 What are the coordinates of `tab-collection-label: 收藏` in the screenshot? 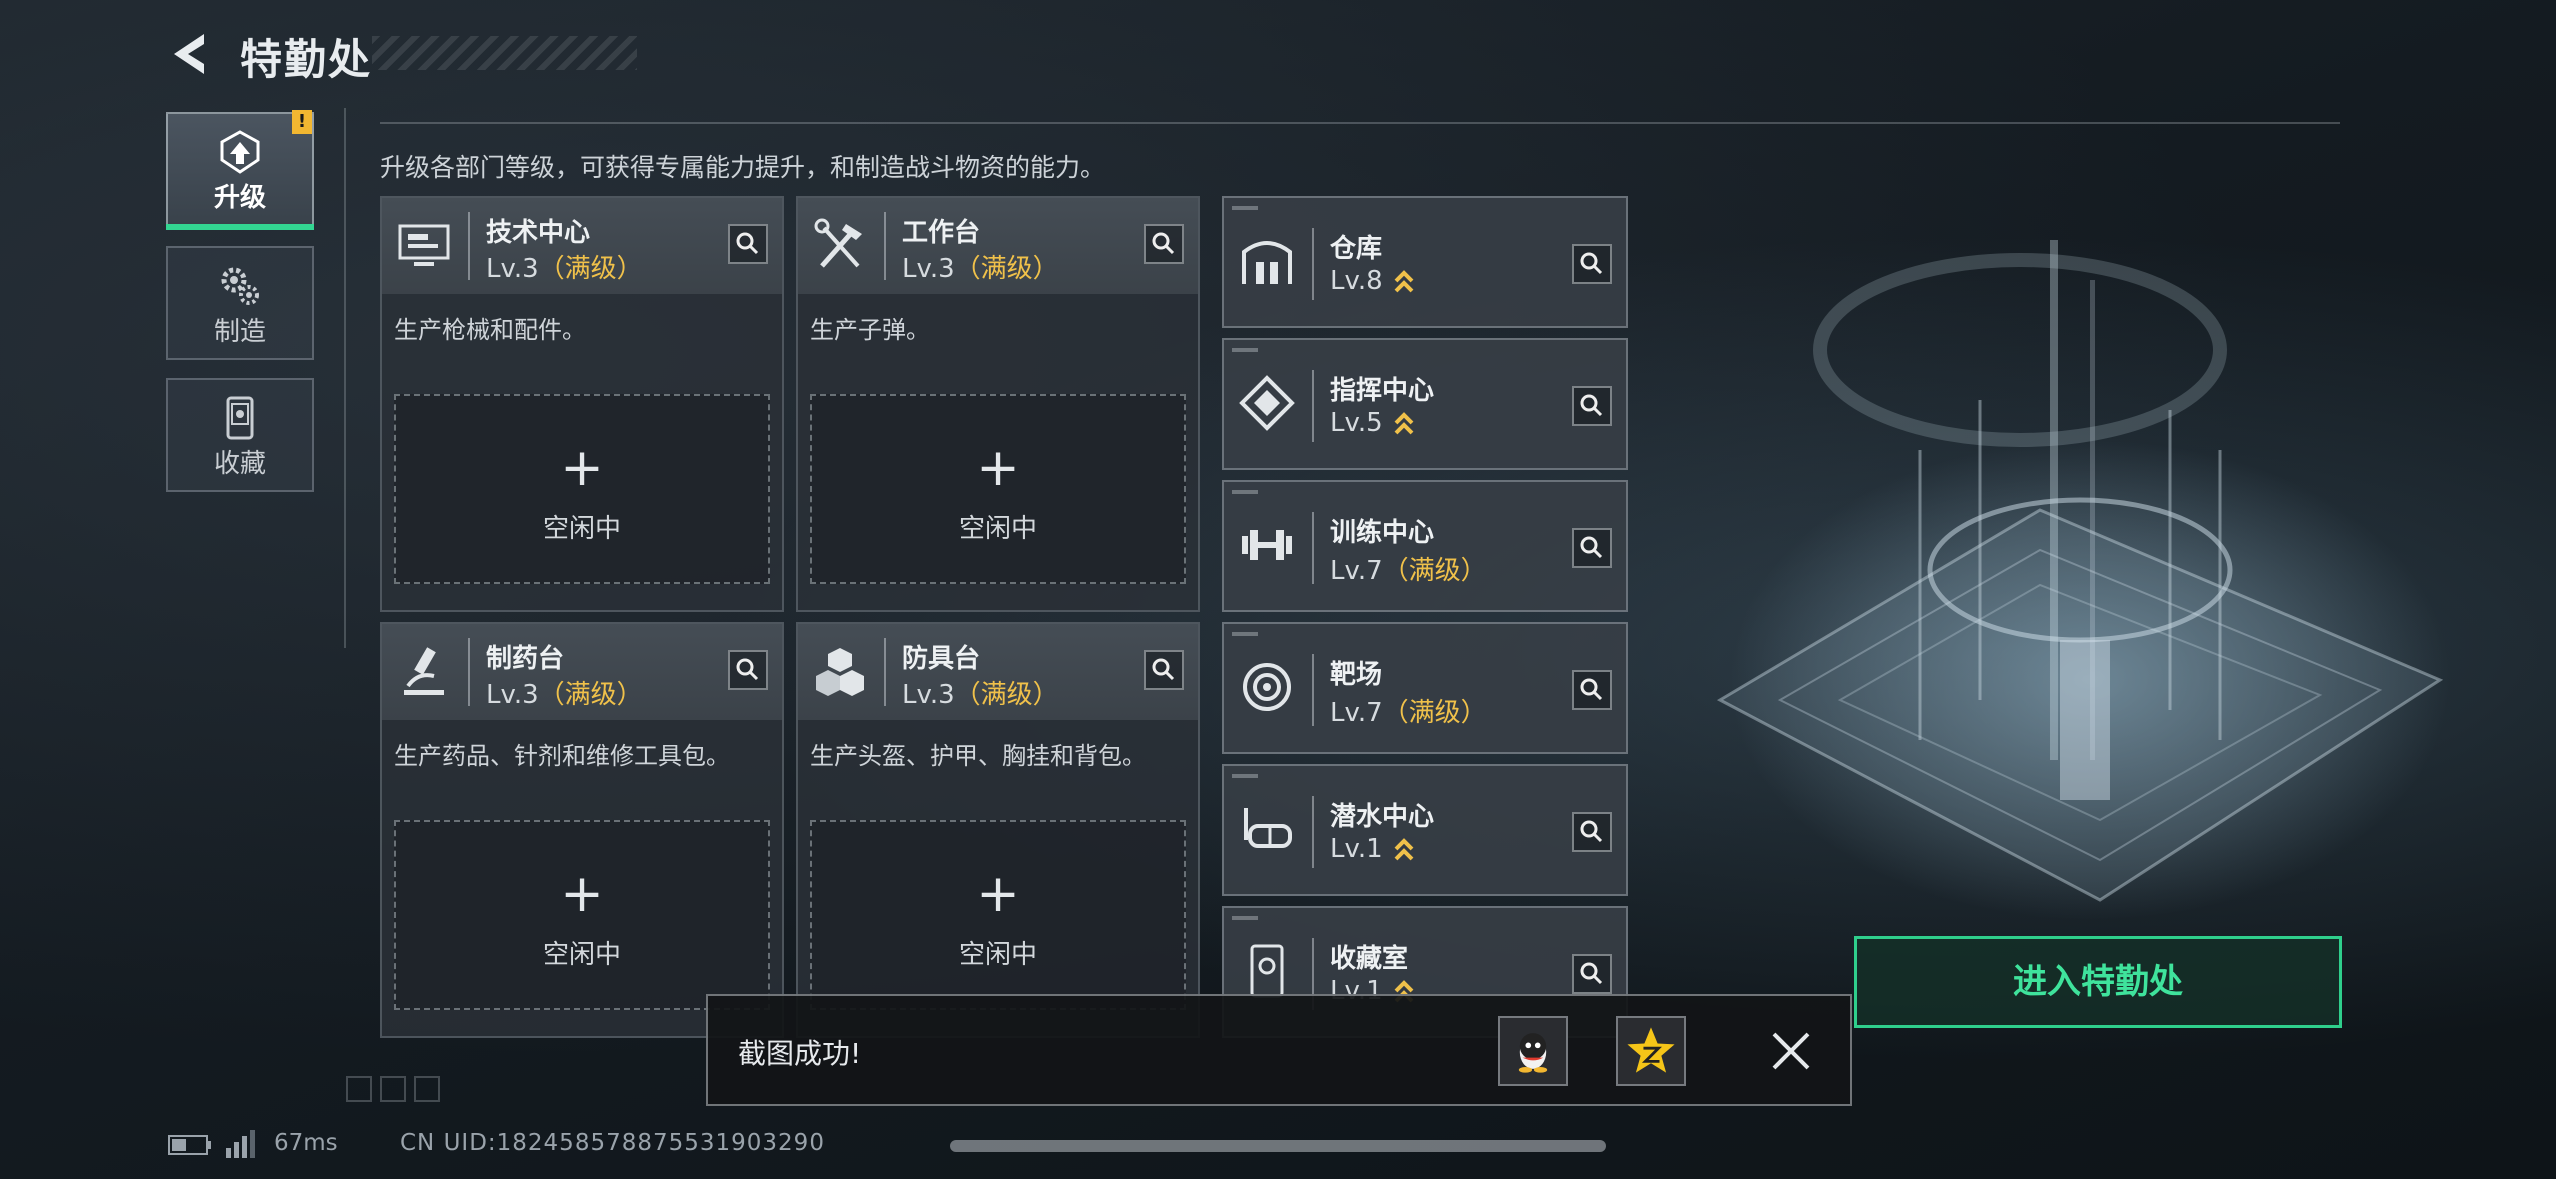 It's located at (239, 464).